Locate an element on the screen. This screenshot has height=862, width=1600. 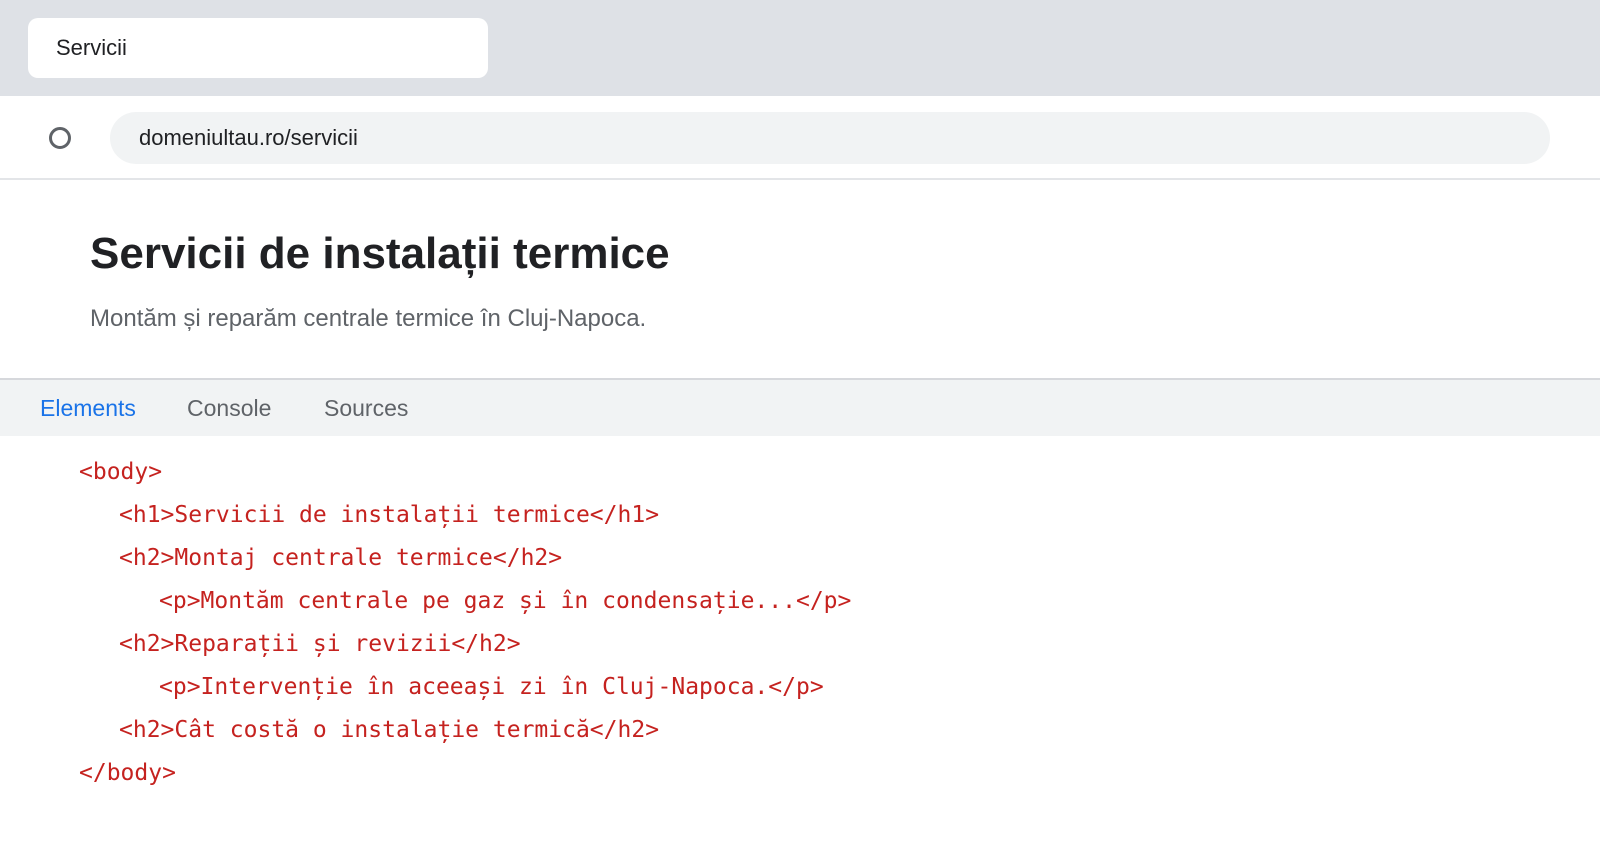
url-field: domeniultau.ro/servicii is located at coordinates (830, 138).